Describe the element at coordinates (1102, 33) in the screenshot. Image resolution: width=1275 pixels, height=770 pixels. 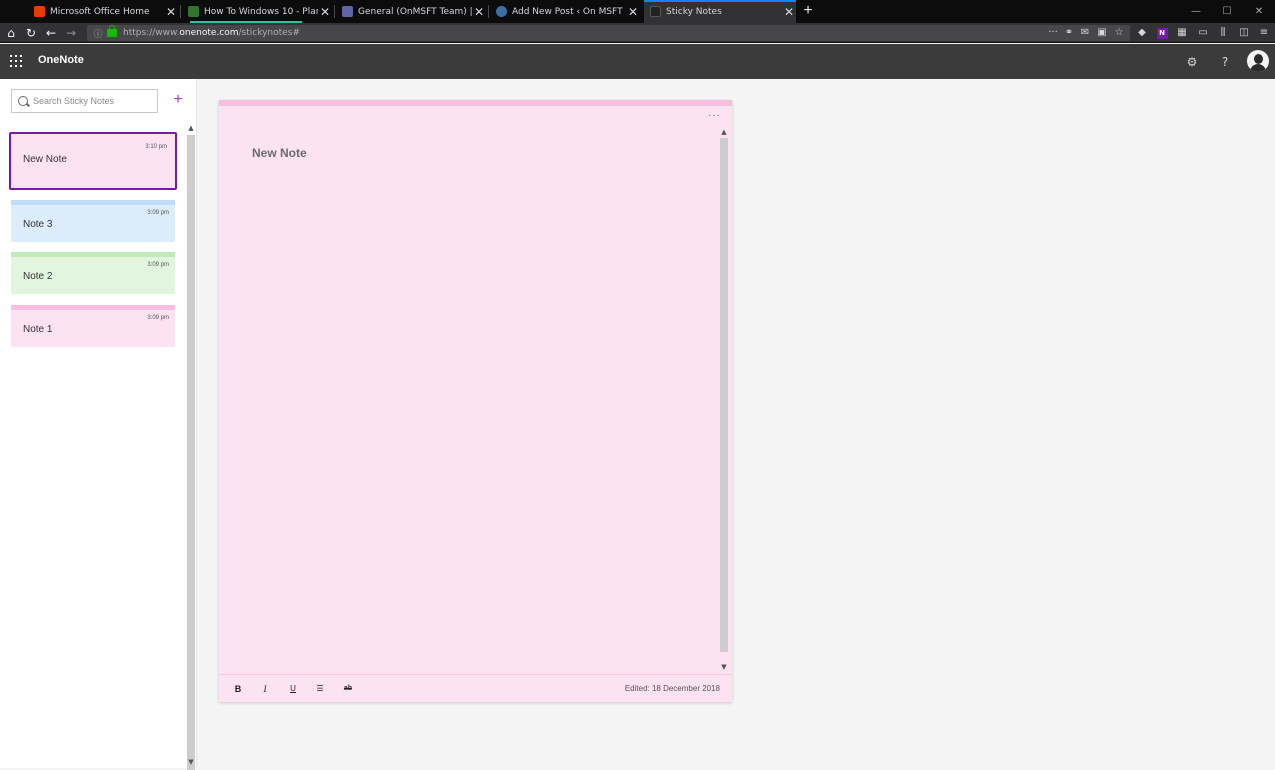
I see `reader-icon: ▣` at that location.